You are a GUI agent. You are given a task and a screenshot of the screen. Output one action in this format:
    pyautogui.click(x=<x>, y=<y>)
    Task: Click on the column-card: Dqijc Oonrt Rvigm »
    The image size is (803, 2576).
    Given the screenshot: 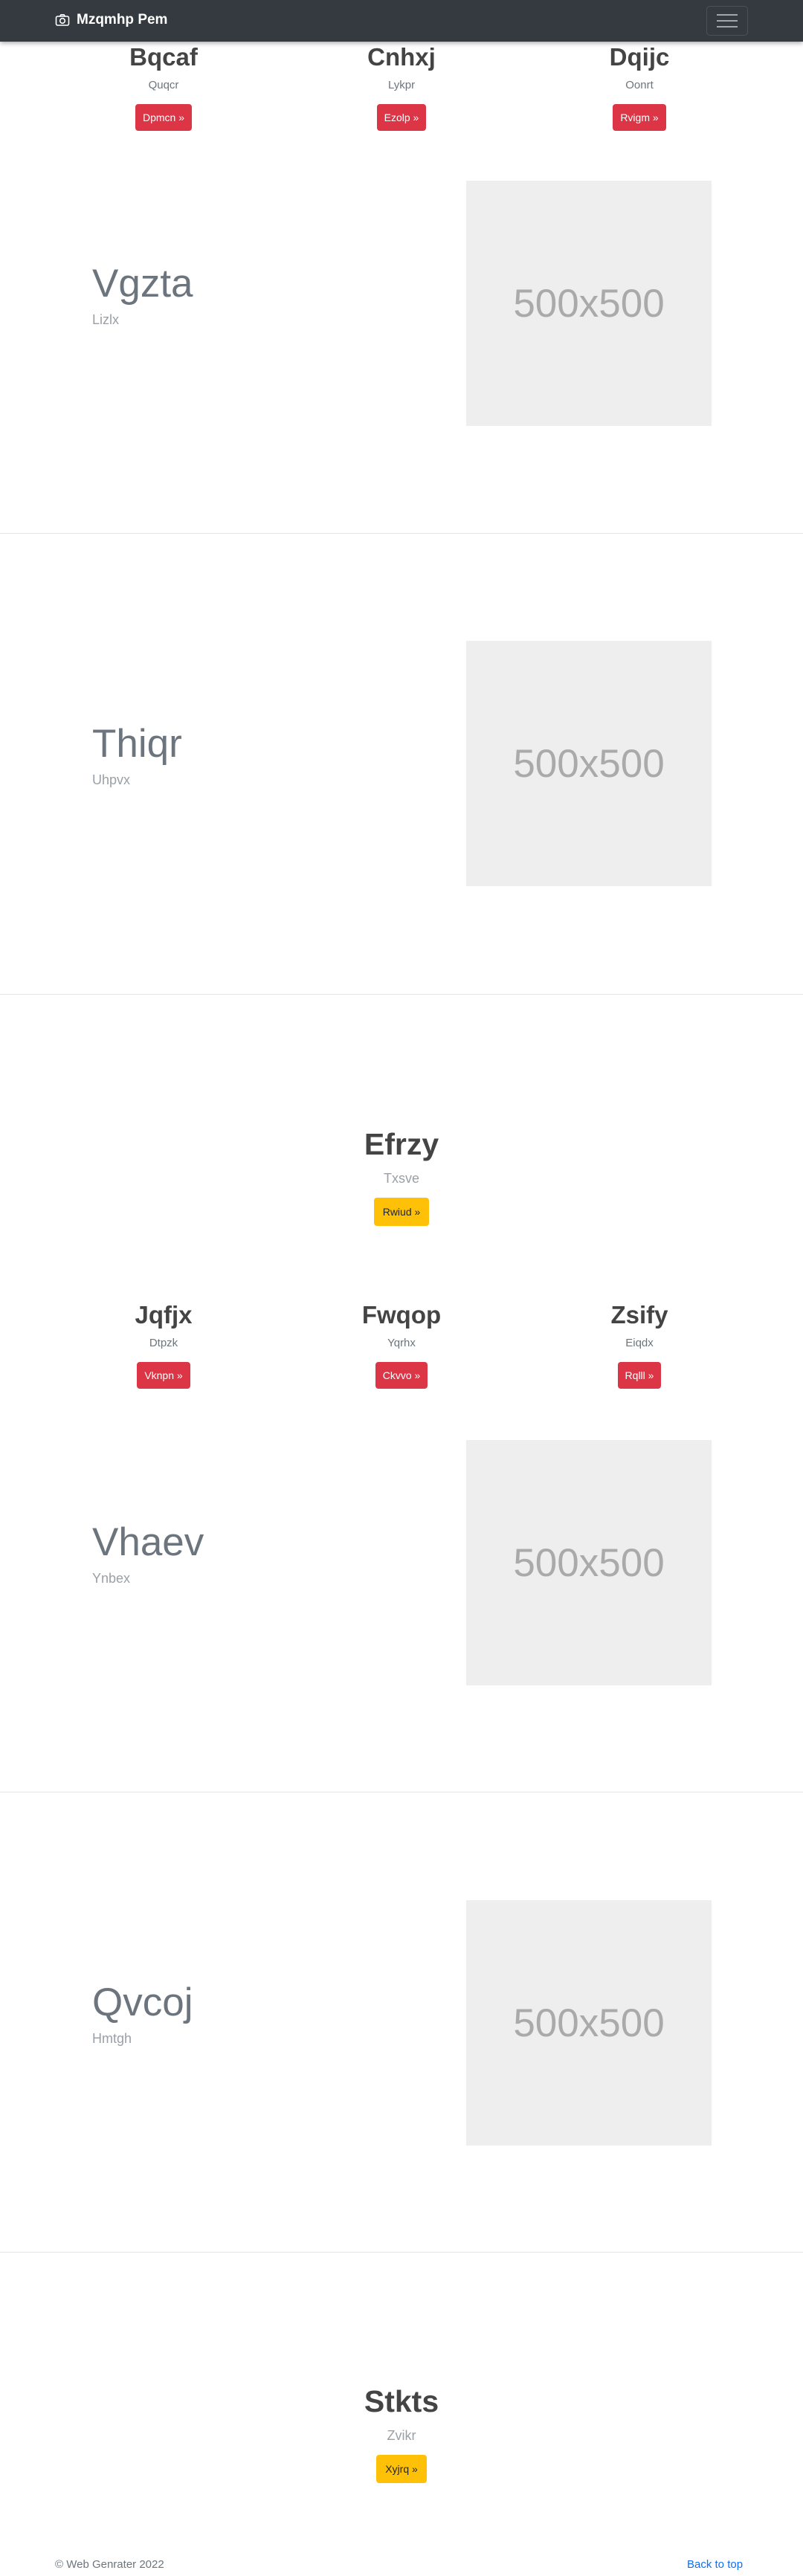 What is the action you would take?
    pyautogui.click(x=639, y=86)
    